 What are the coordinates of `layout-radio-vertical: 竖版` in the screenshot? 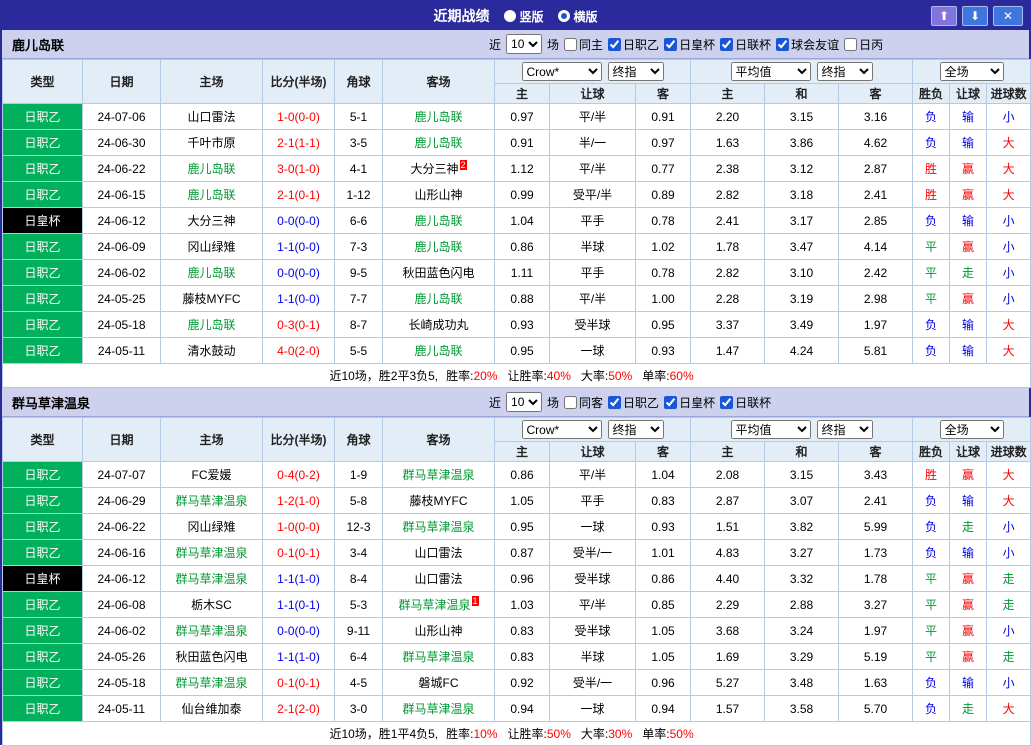 It's located at (523, 16).